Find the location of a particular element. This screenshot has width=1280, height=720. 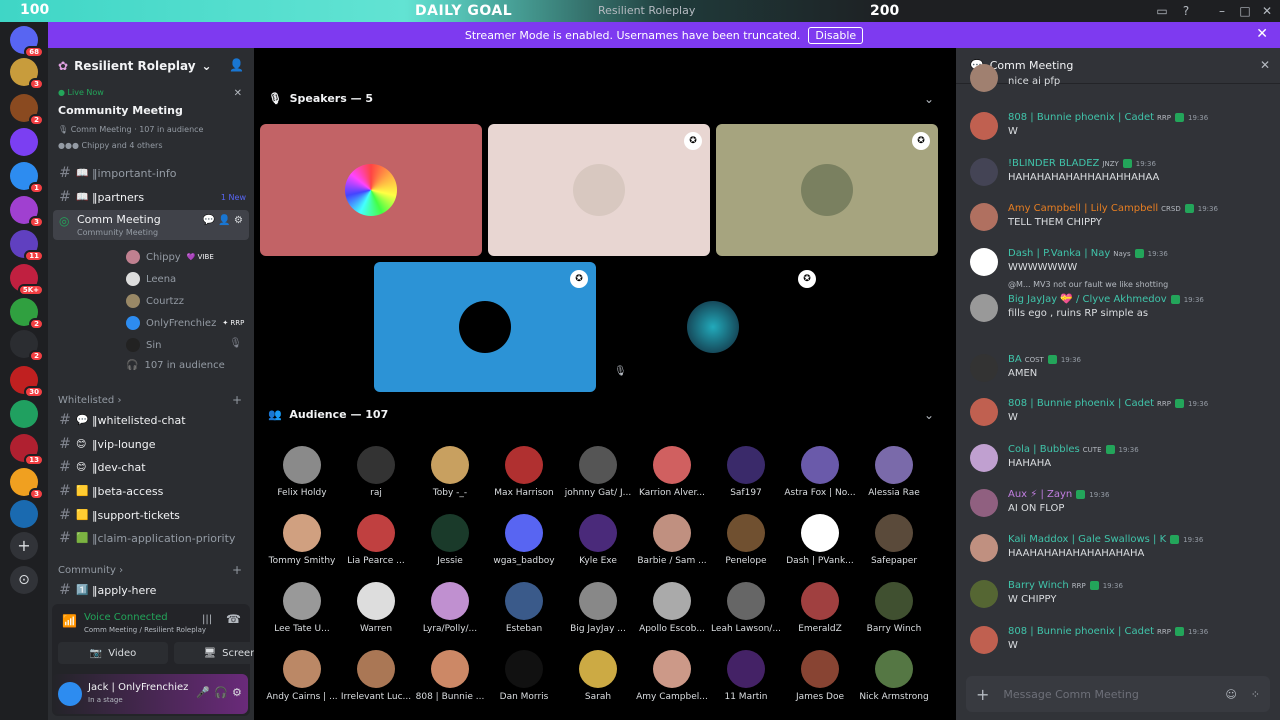

close-window-button: ✕ is located at coordinates (1267, 11).